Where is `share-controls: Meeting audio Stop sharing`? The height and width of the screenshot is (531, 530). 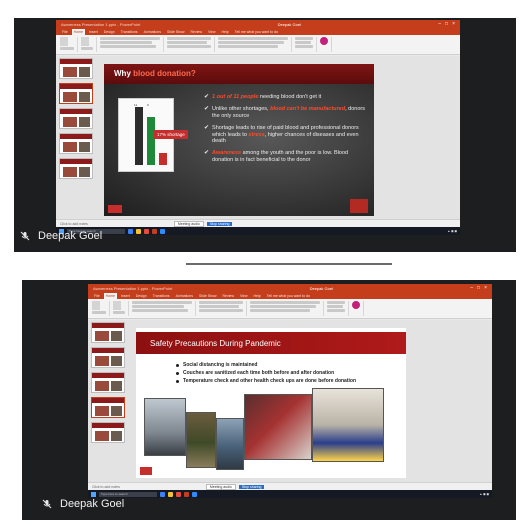
share-controls: Meeting audio Stop sharing is located at coordinates (235, 486).